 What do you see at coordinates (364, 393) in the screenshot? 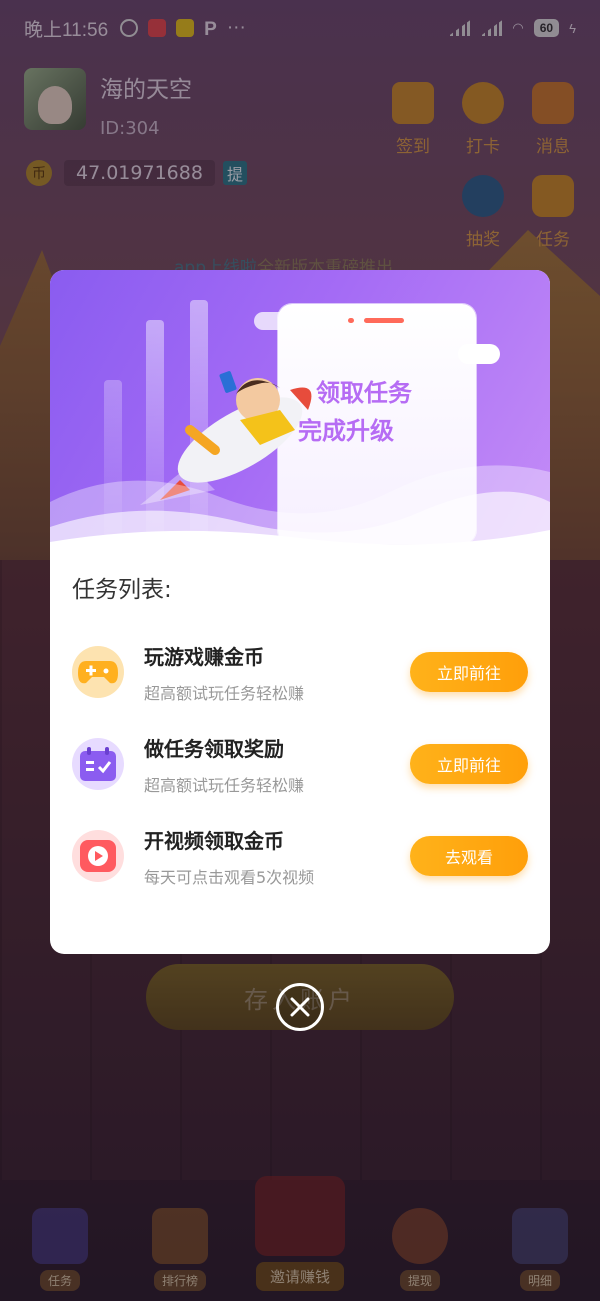
I see `headline-line-1: 领取任务` at bounding box center [364, 393].